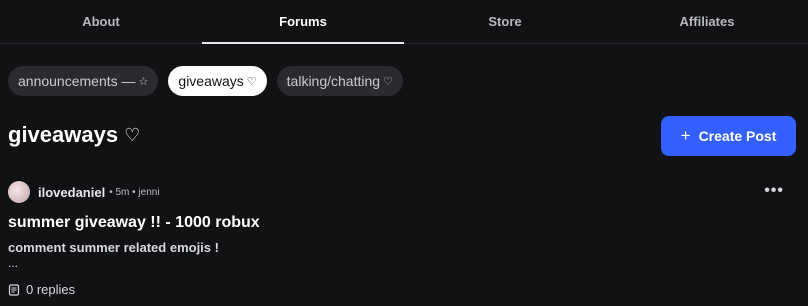 The width and height of the screenshot is (808, 306). Describe the element at coordinates (14, 289) in the screenshot. I see `comment-icon` at that location.